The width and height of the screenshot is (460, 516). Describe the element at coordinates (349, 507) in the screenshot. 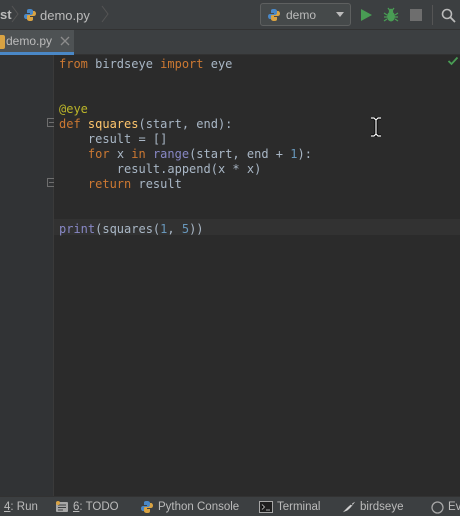

I see `birdseye-icon` at that location.